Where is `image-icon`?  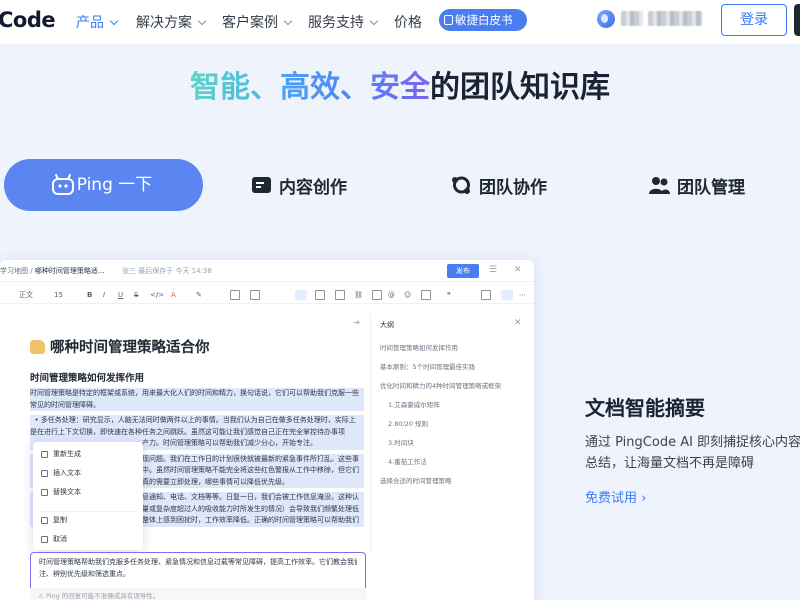 image-icon is located at coordinates (377, 295).